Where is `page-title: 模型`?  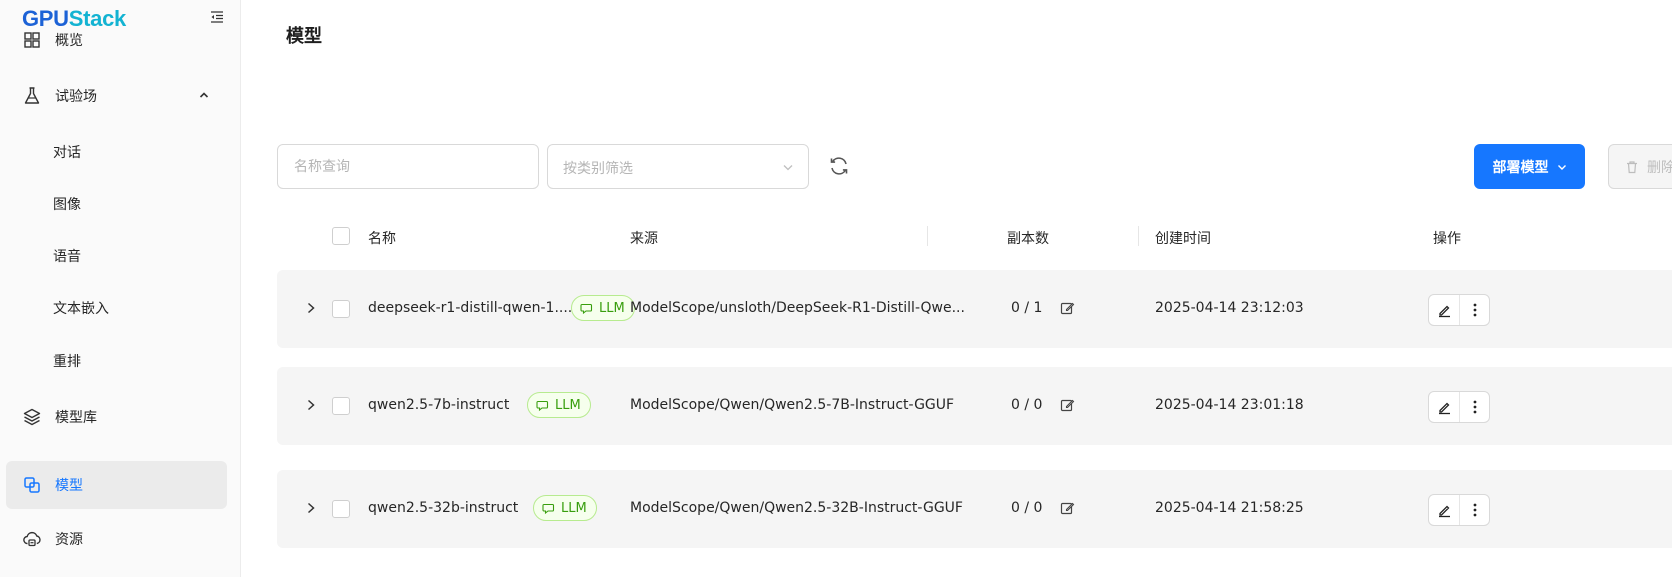
page-title: 模型 is located at coordinates (304, 36).